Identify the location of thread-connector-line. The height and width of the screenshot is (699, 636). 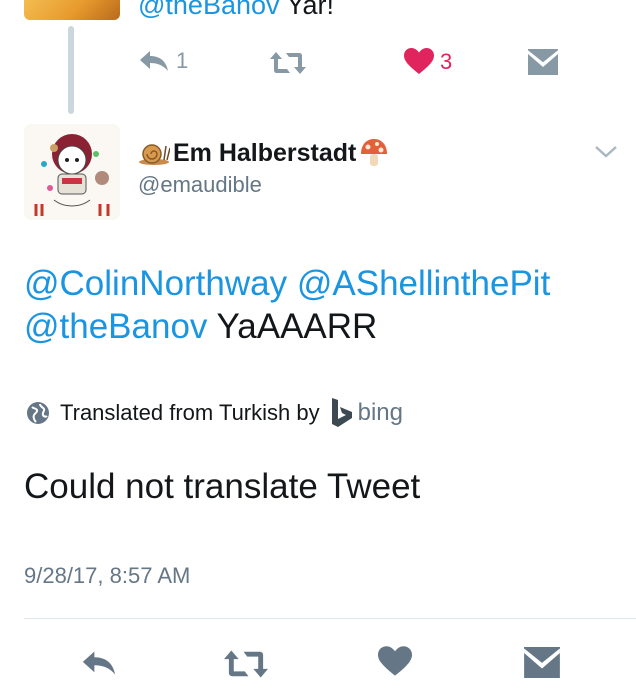
(71, 70).